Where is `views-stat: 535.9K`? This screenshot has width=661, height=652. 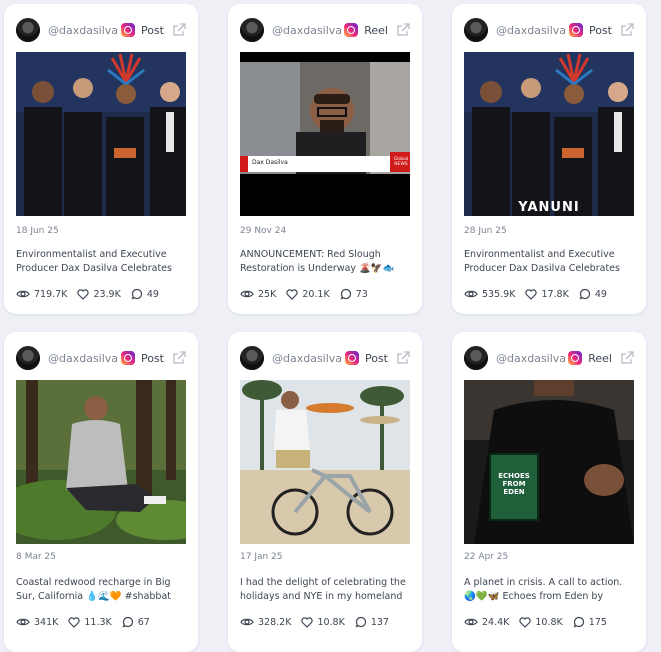 views-stat: 535.9K is located at coordinates (489, 294).